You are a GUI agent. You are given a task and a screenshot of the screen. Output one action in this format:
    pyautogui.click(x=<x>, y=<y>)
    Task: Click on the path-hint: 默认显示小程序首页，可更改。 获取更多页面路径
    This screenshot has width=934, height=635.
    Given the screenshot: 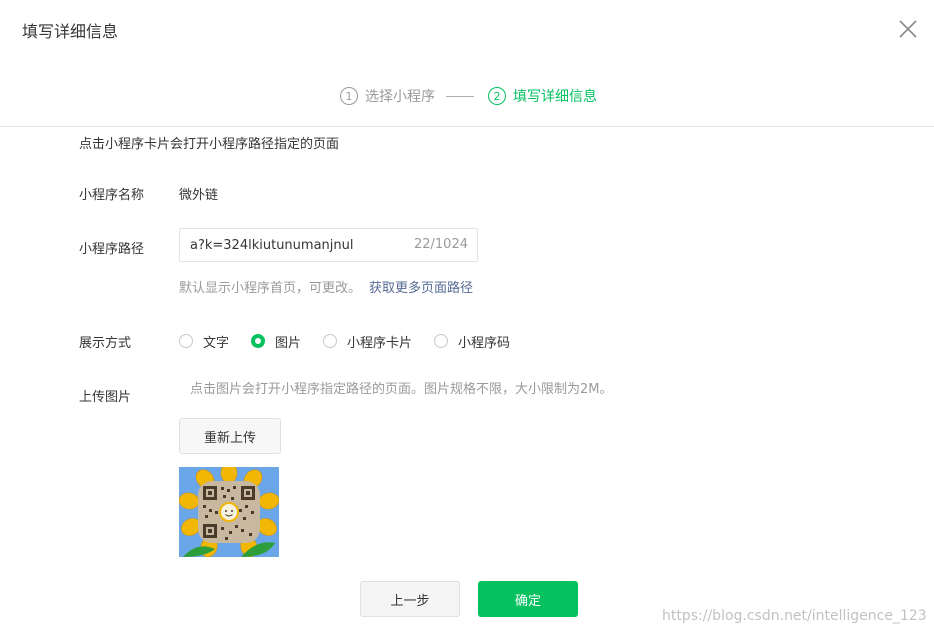 What is the action you would take?
    pyautogui.click(x=326, y=286)
    